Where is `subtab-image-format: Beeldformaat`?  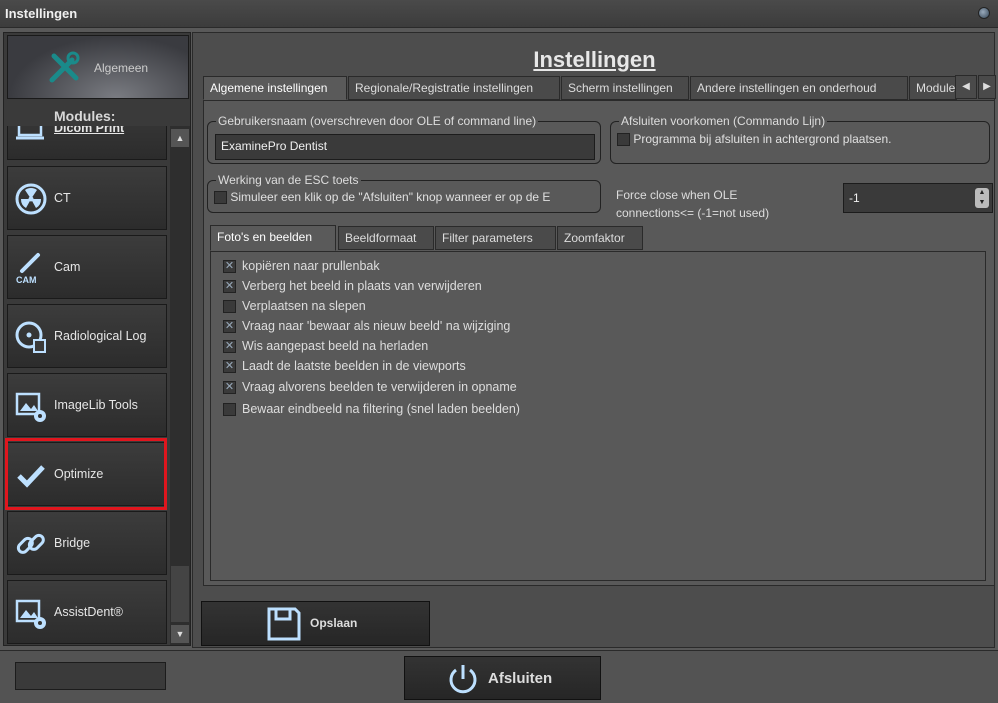
subtab-image-format: Beeldformaat is located at coordinates (386, 238).